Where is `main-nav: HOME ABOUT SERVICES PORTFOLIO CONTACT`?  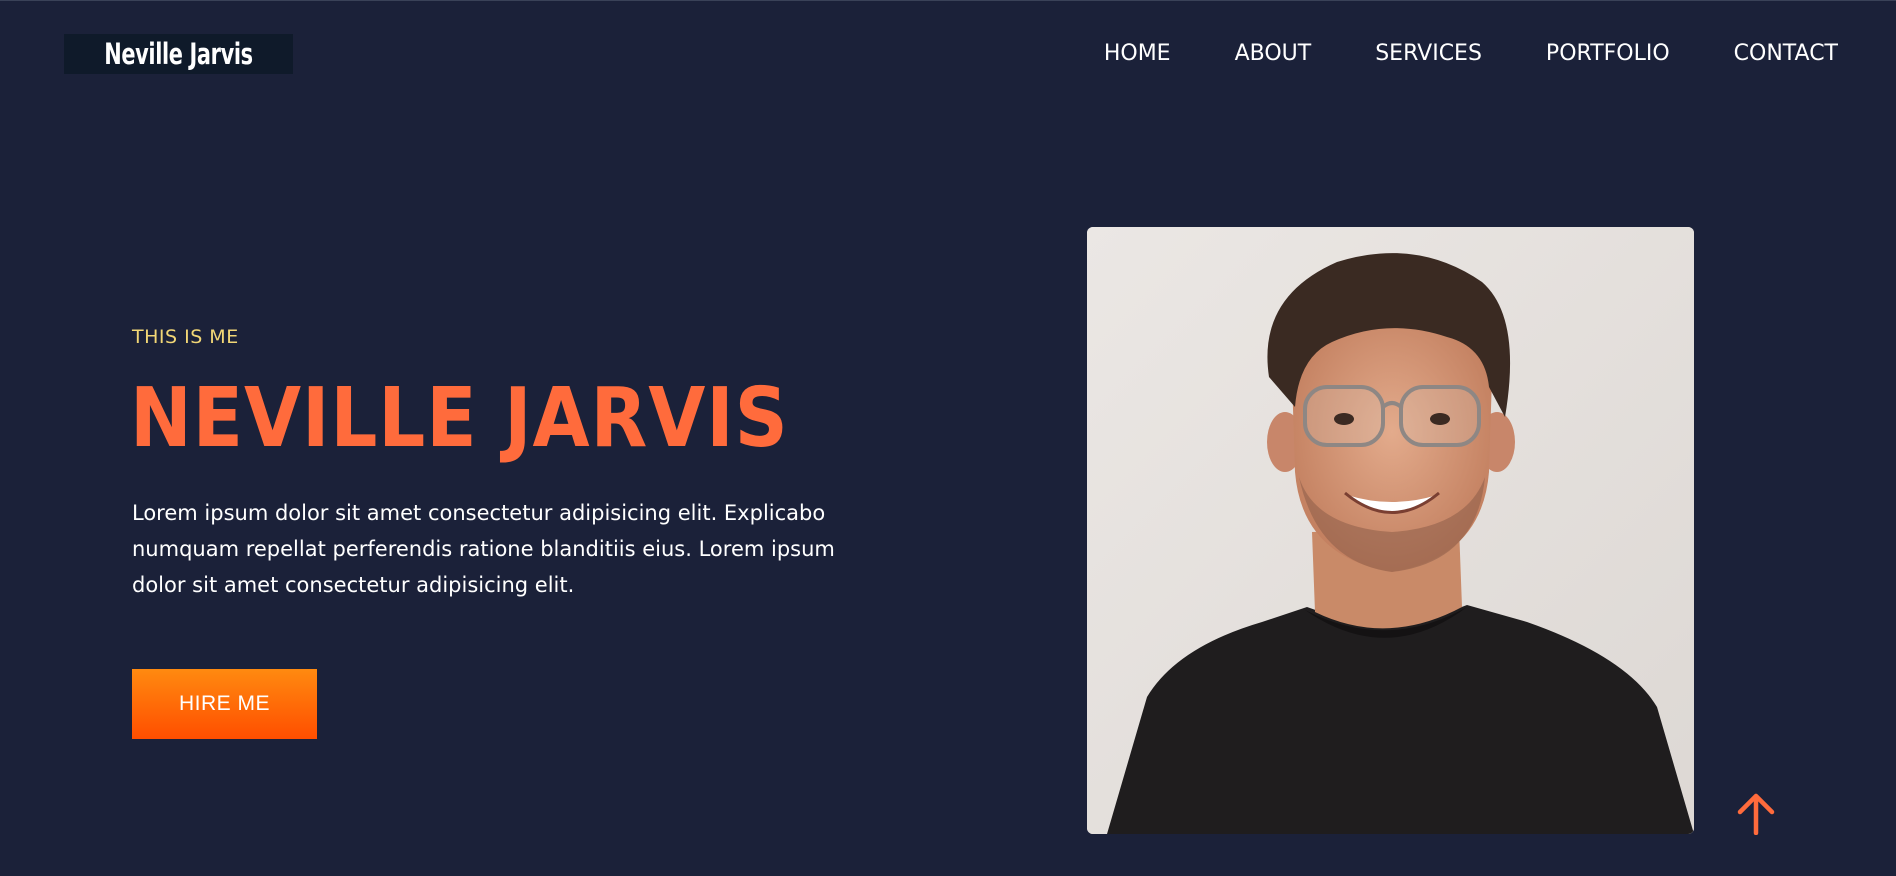
main-nav: HOME ABOUT SERVICES PORTFOLIO CONTACT is located at coordinates (1439, 54).